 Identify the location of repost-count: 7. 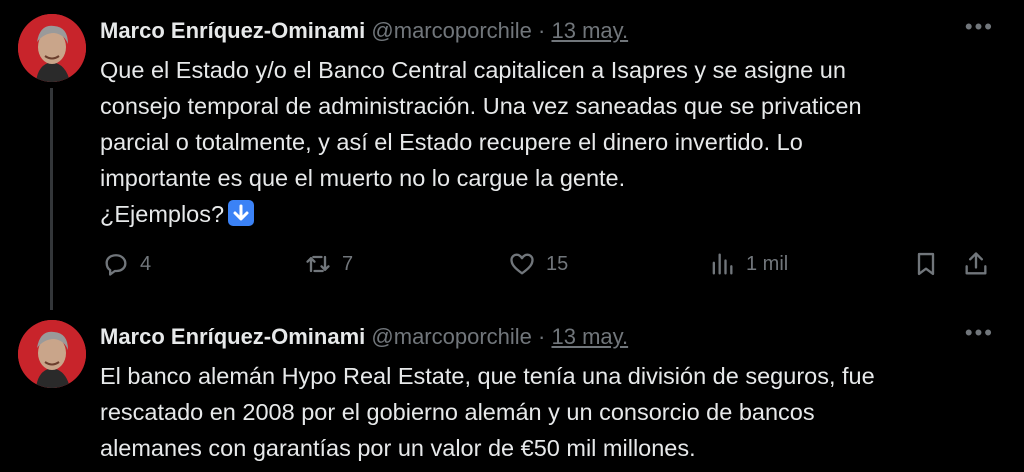
(348, 263).